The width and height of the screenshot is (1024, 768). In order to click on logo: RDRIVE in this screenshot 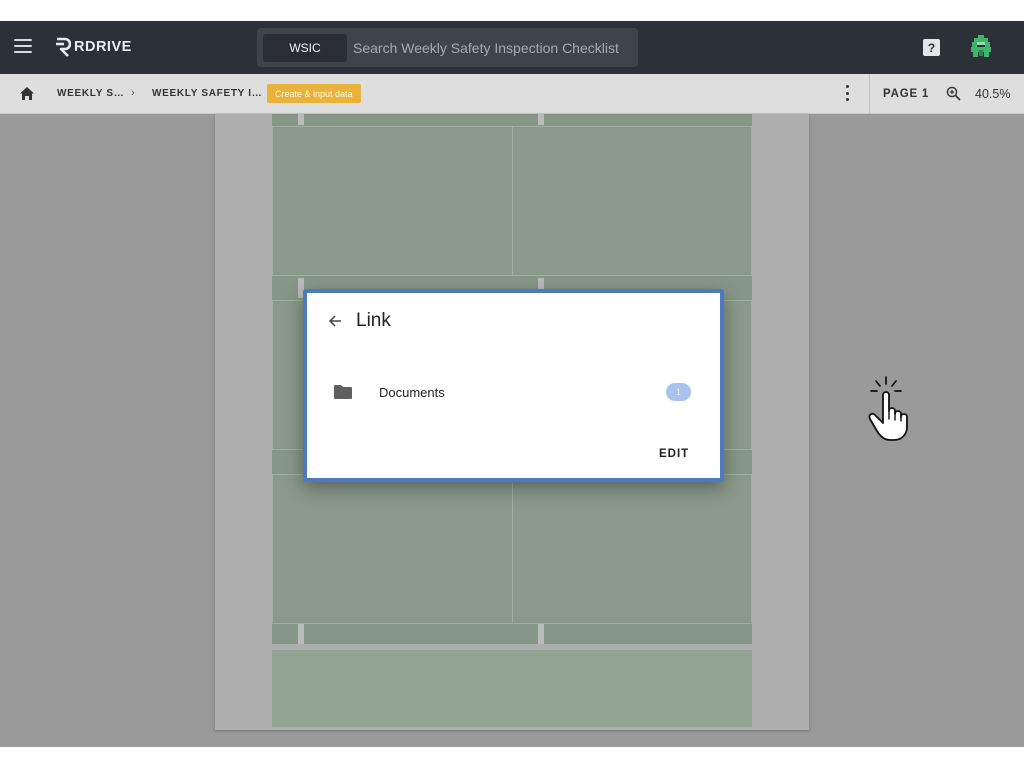, I will do `click(93, 47)`.